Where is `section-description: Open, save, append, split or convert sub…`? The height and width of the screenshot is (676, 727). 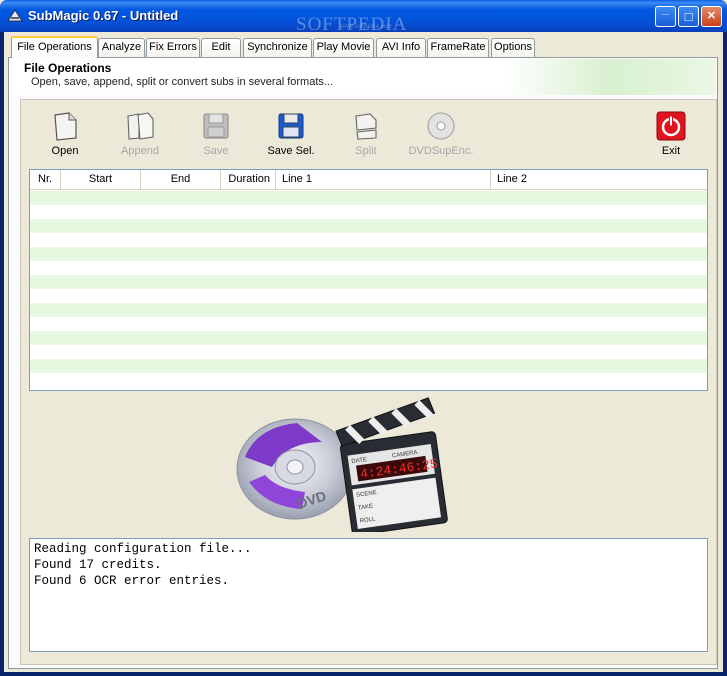 section-description: Open, save, append, split or convert sub… is located at coordinates (182, 82).